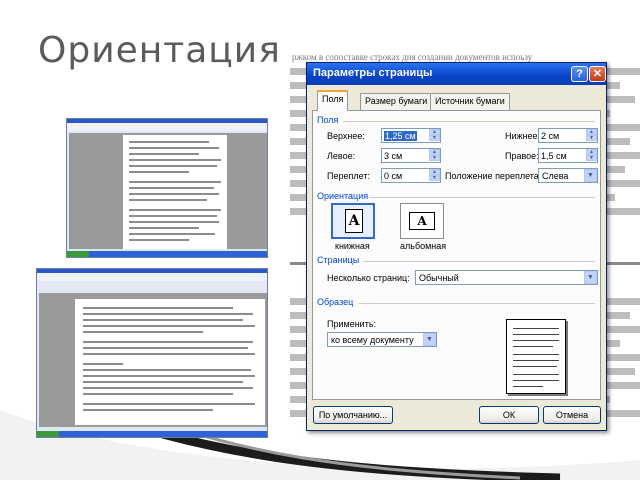 The height and width of the screenshot is (480, 640). I want to click on portrait-document-thumbnail, so click(167, 188).